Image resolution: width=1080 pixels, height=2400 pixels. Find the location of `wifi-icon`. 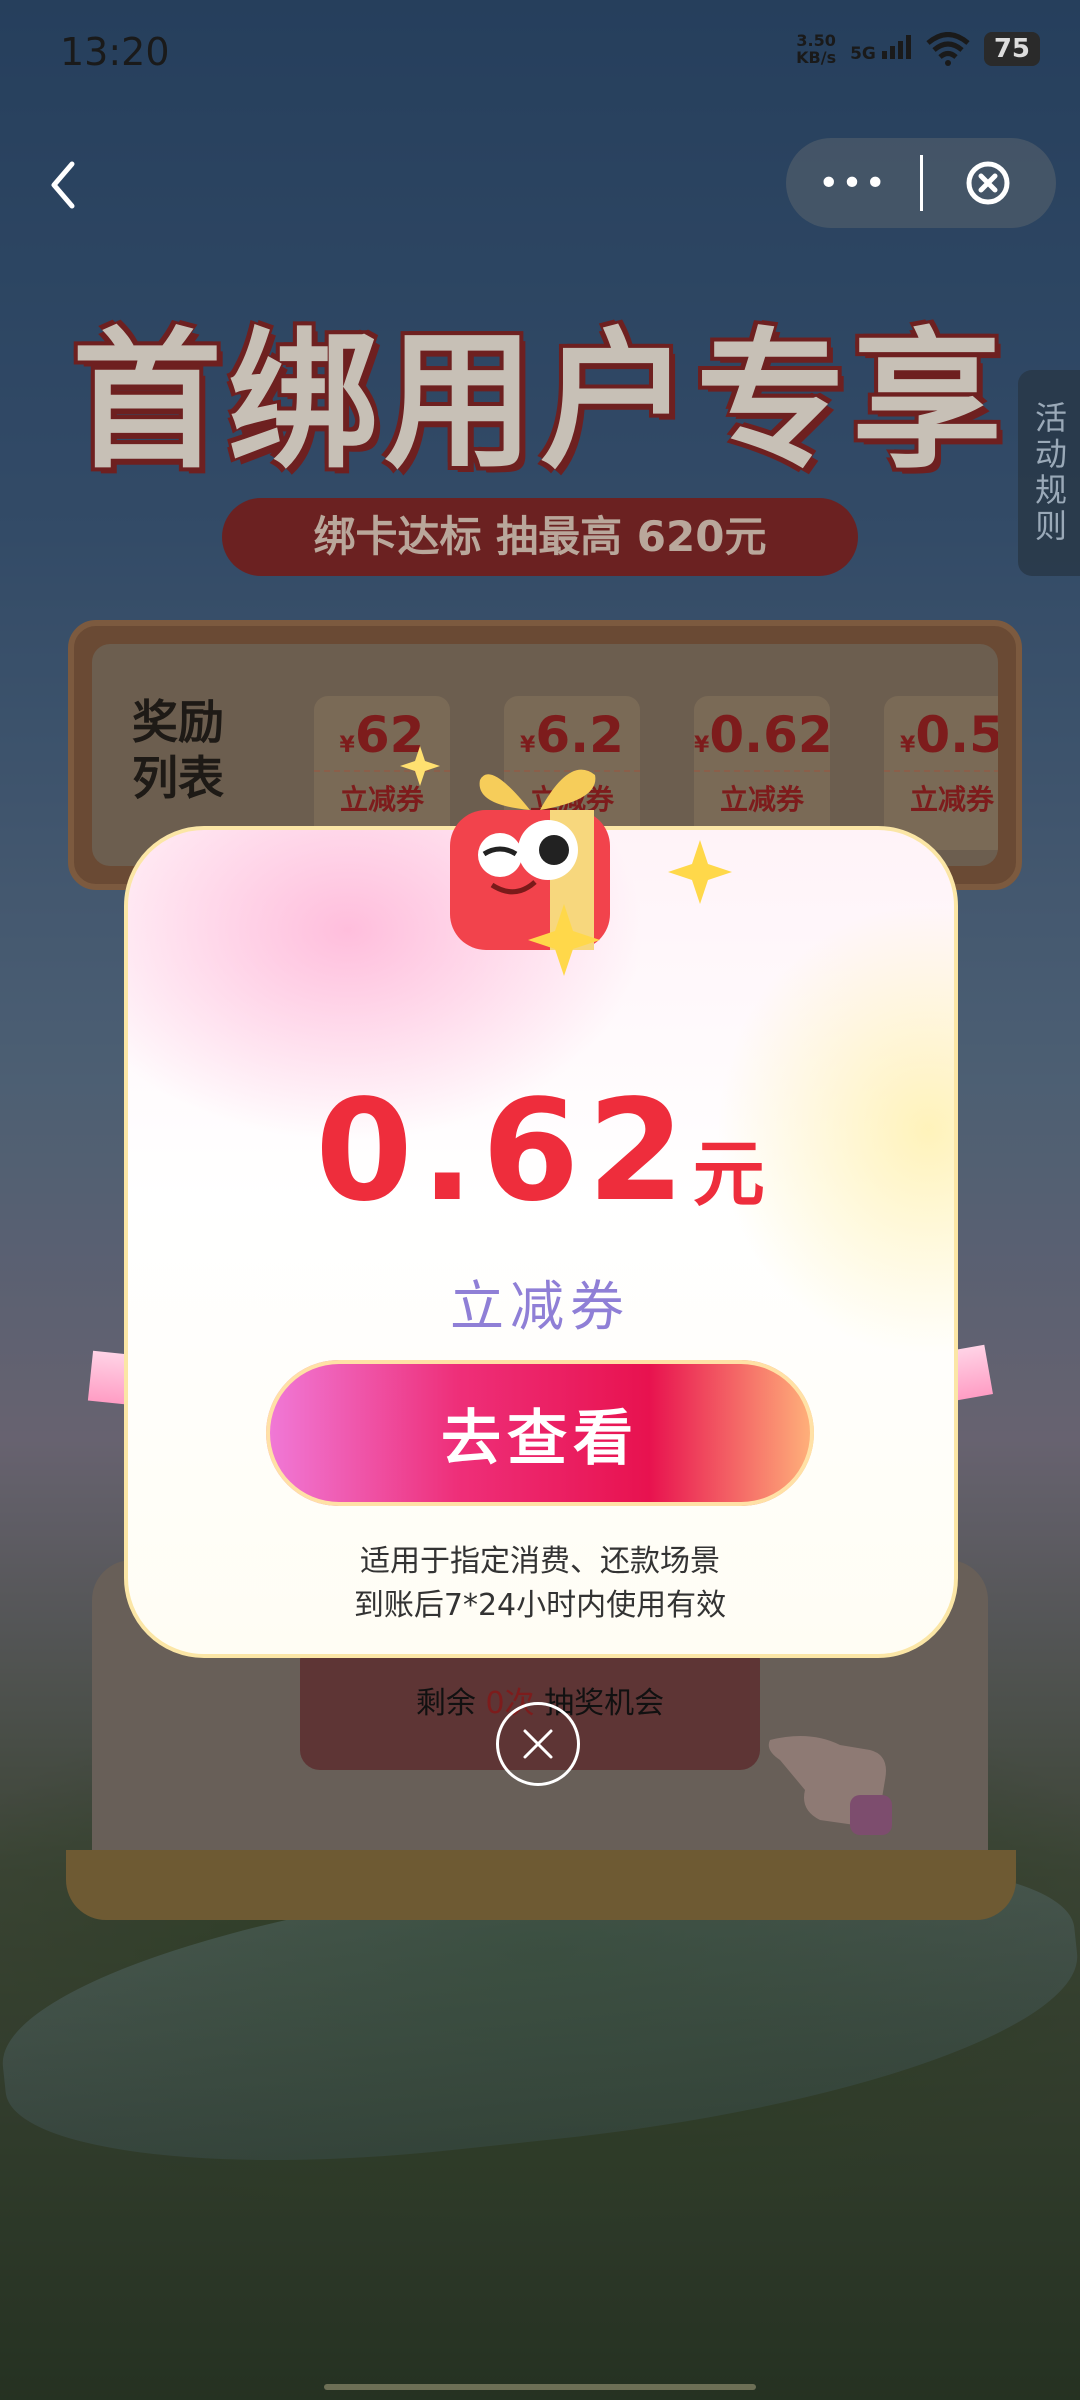

wifi-icon is located at coordinates (948, 49).